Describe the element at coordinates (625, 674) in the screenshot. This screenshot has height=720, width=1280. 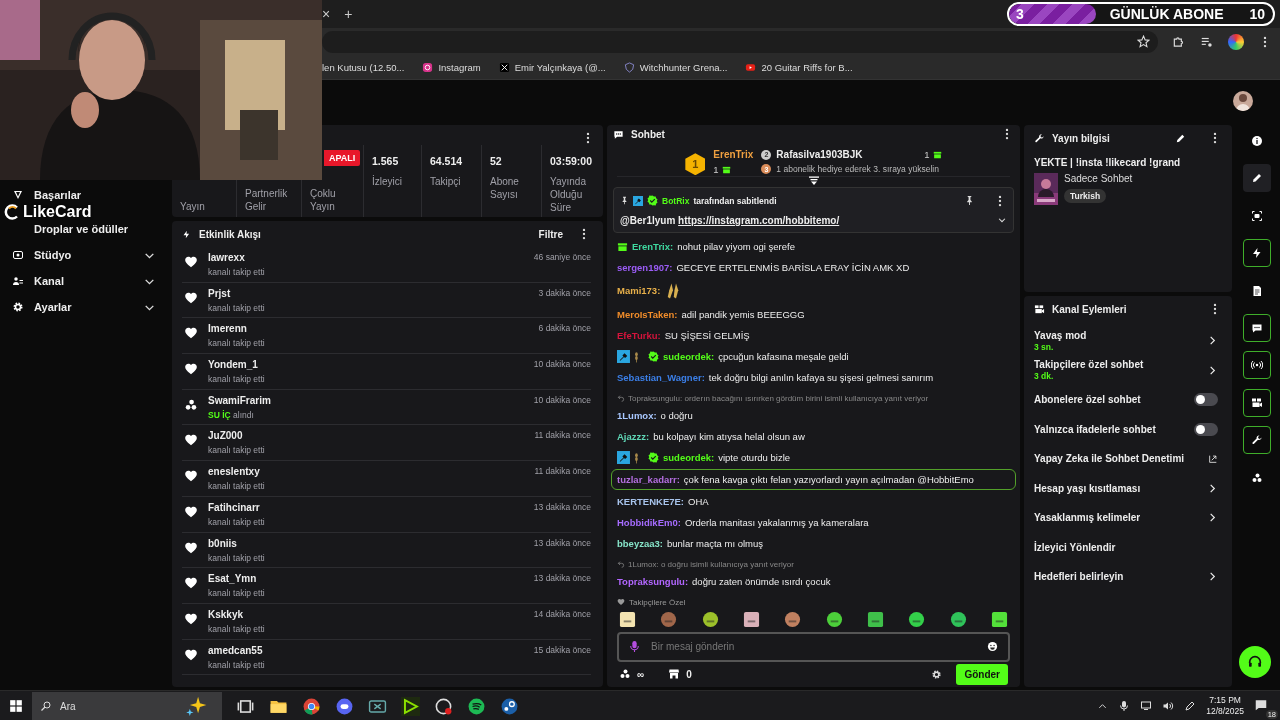
I see `dots-icon` at that location.